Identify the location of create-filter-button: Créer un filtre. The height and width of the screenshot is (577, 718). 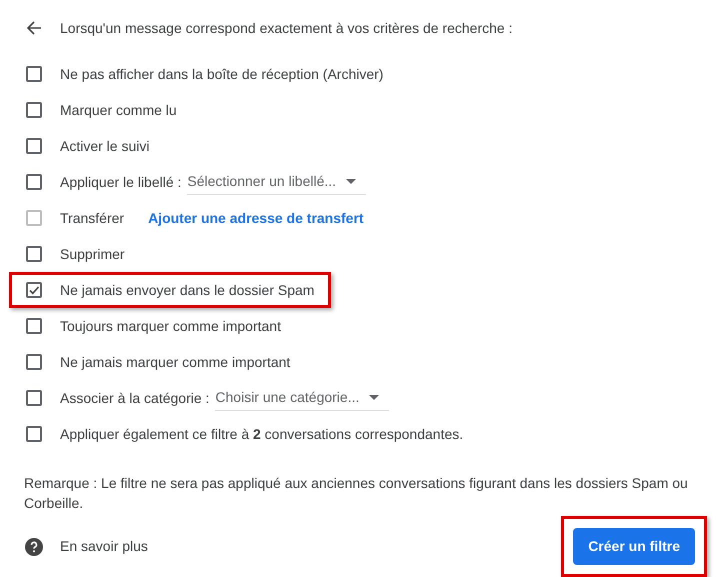
(634, 546).